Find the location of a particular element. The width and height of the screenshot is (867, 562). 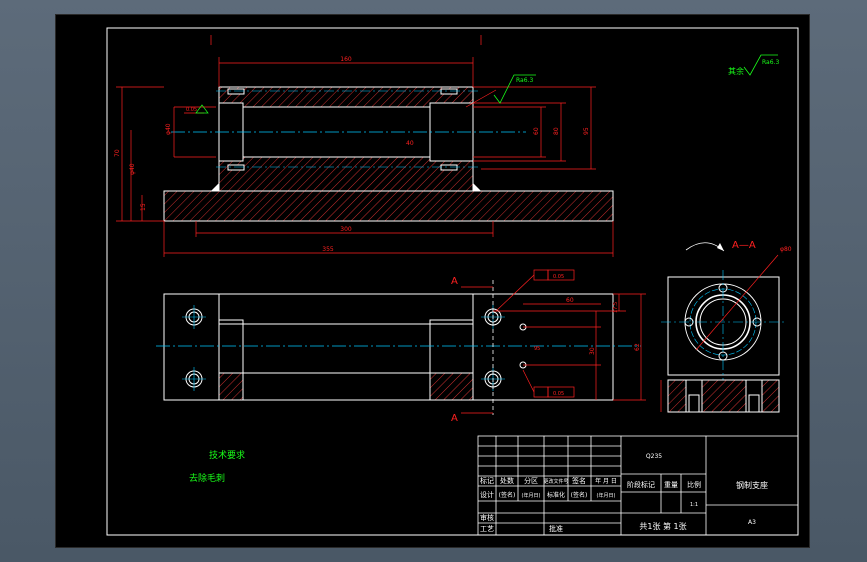

dim-overall-text: 355 is located at coordinates (328, 249).